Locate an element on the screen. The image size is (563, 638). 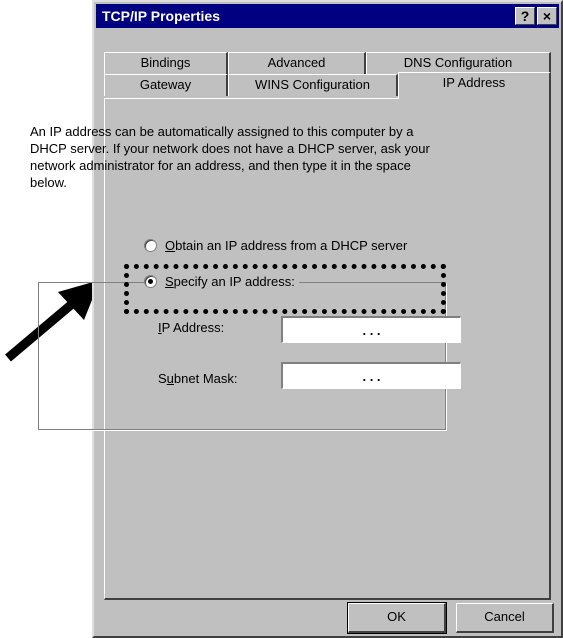
tab-wins-configuration: WINS Configuration is located at coordinates (313, 85).